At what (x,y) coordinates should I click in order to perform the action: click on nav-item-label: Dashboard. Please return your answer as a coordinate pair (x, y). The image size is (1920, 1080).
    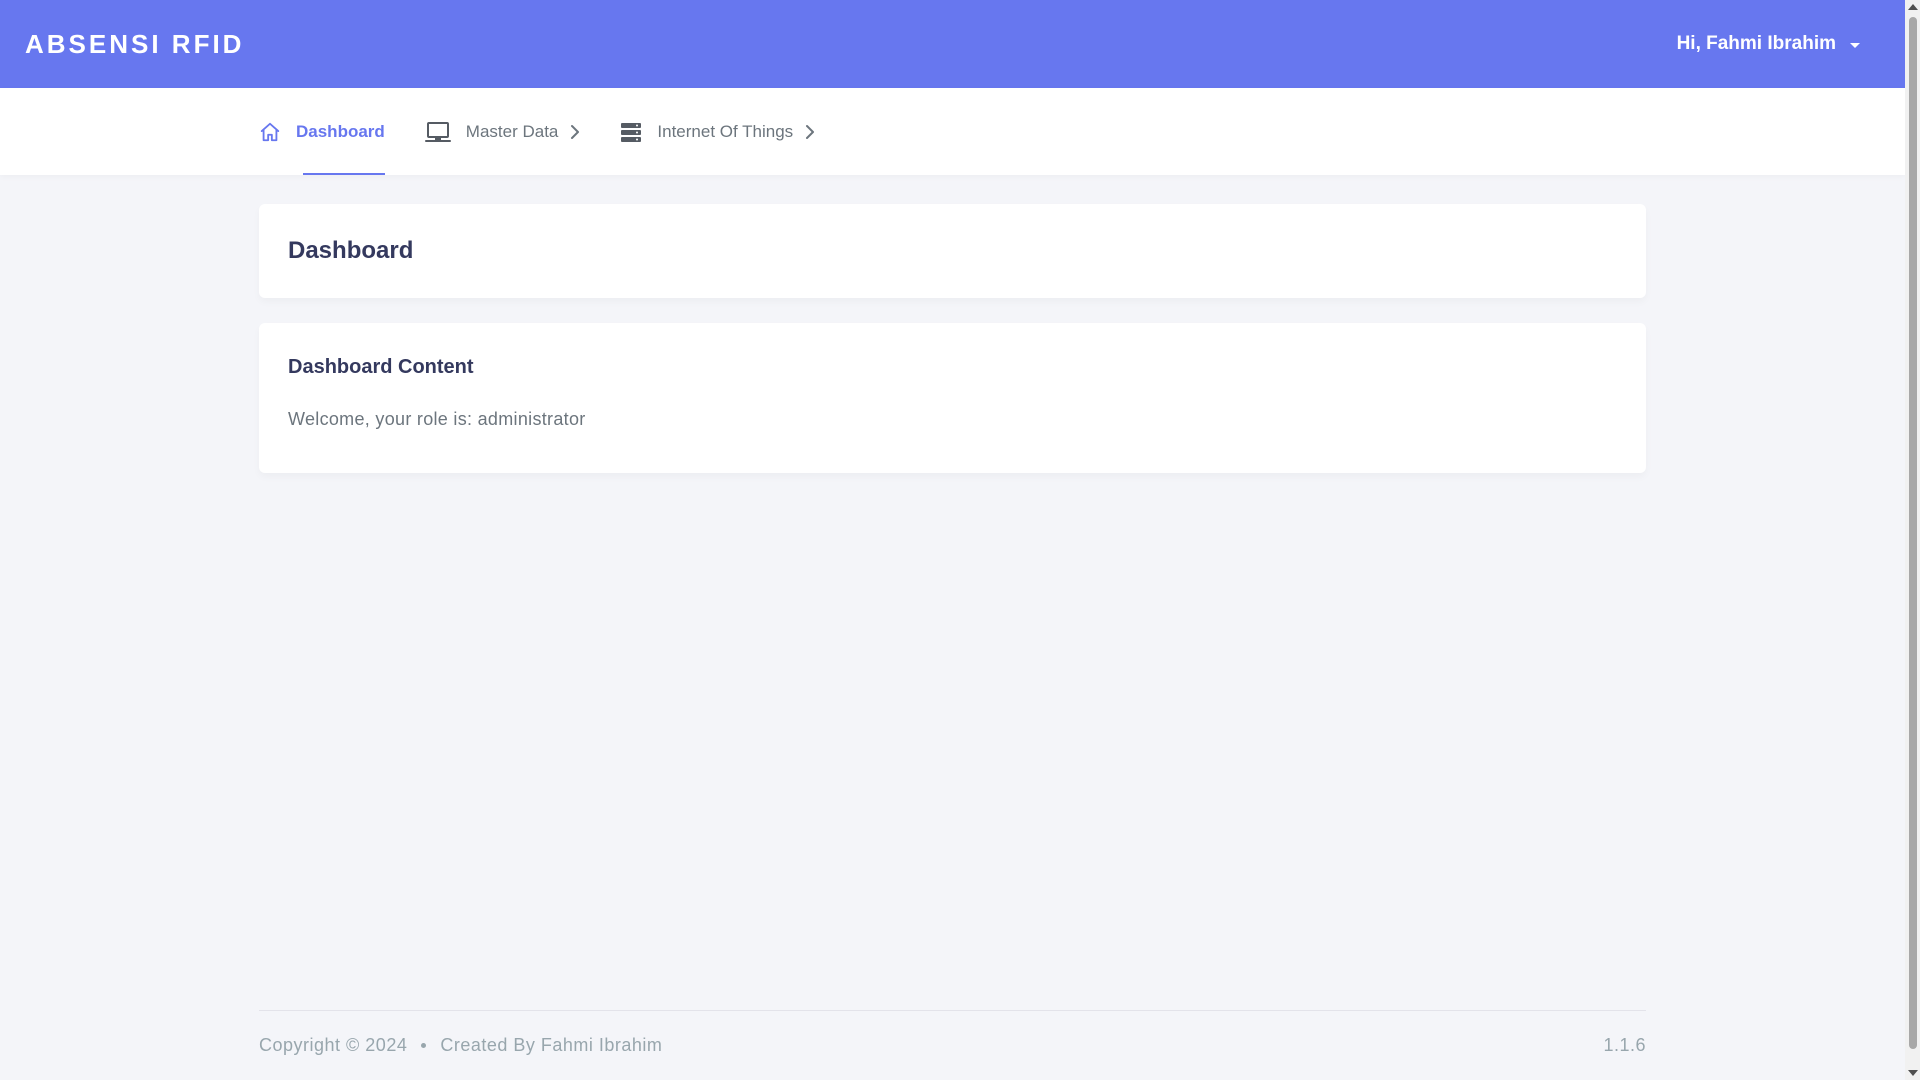
    Looking at the image, I should click on (340, 131).